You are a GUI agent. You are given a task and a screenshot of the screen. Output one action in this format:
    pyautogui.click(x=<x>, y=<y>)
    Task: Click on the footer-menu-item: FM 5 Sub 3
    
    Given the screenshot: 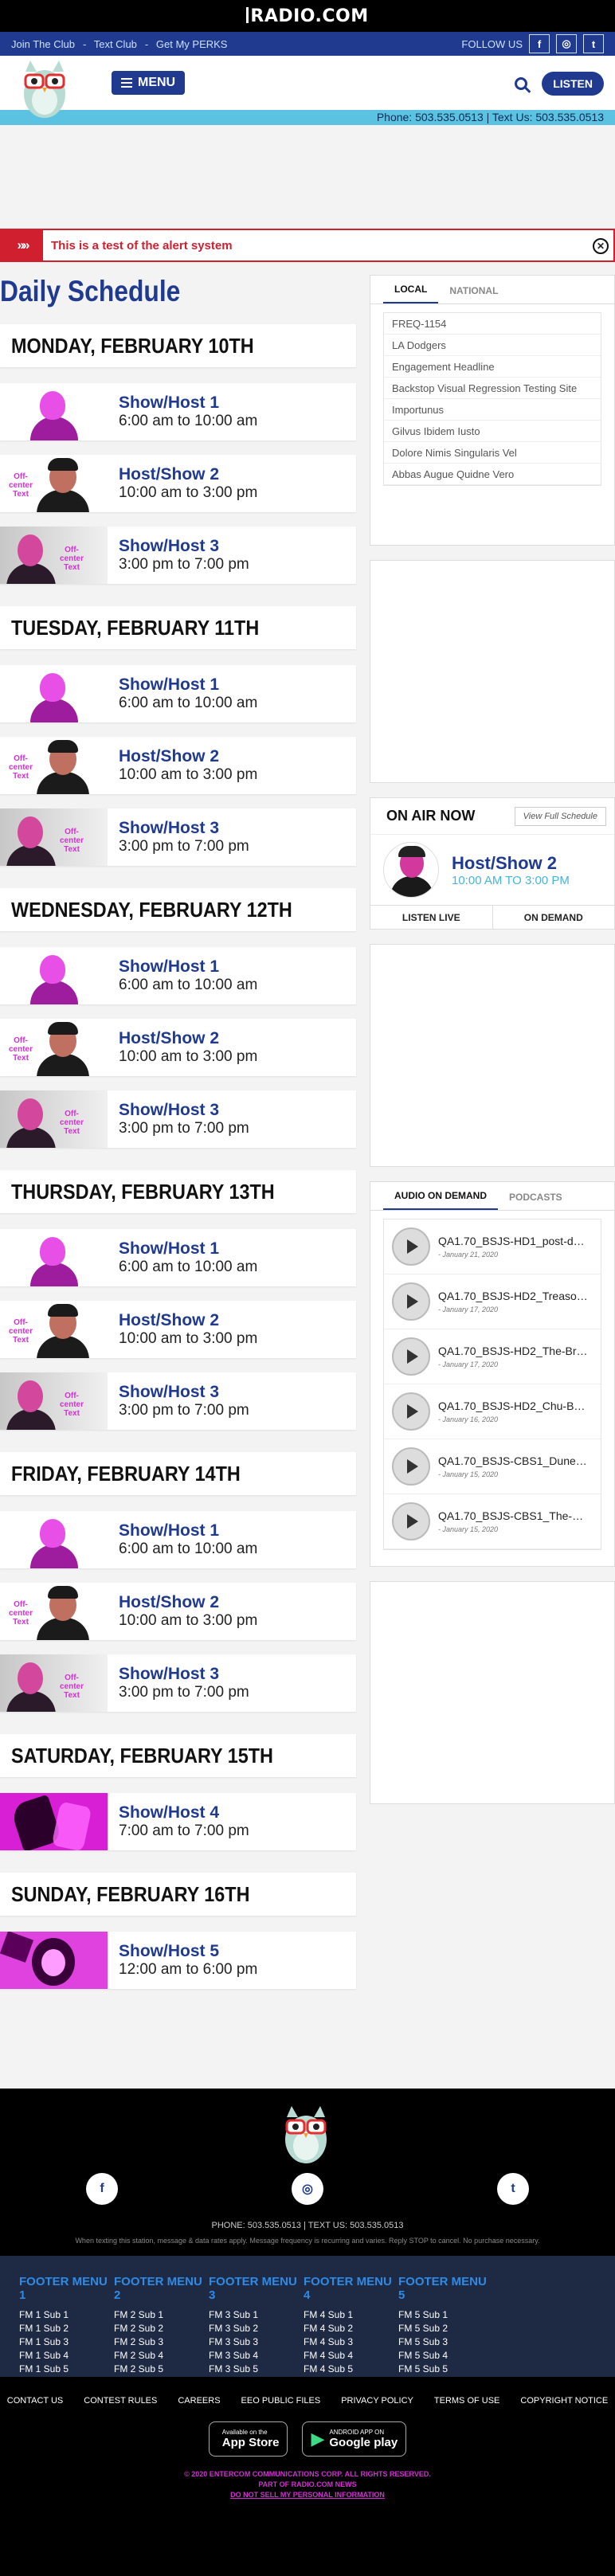 What is the action you would take?
    pyautogui.click(x=446, y=2342)
    